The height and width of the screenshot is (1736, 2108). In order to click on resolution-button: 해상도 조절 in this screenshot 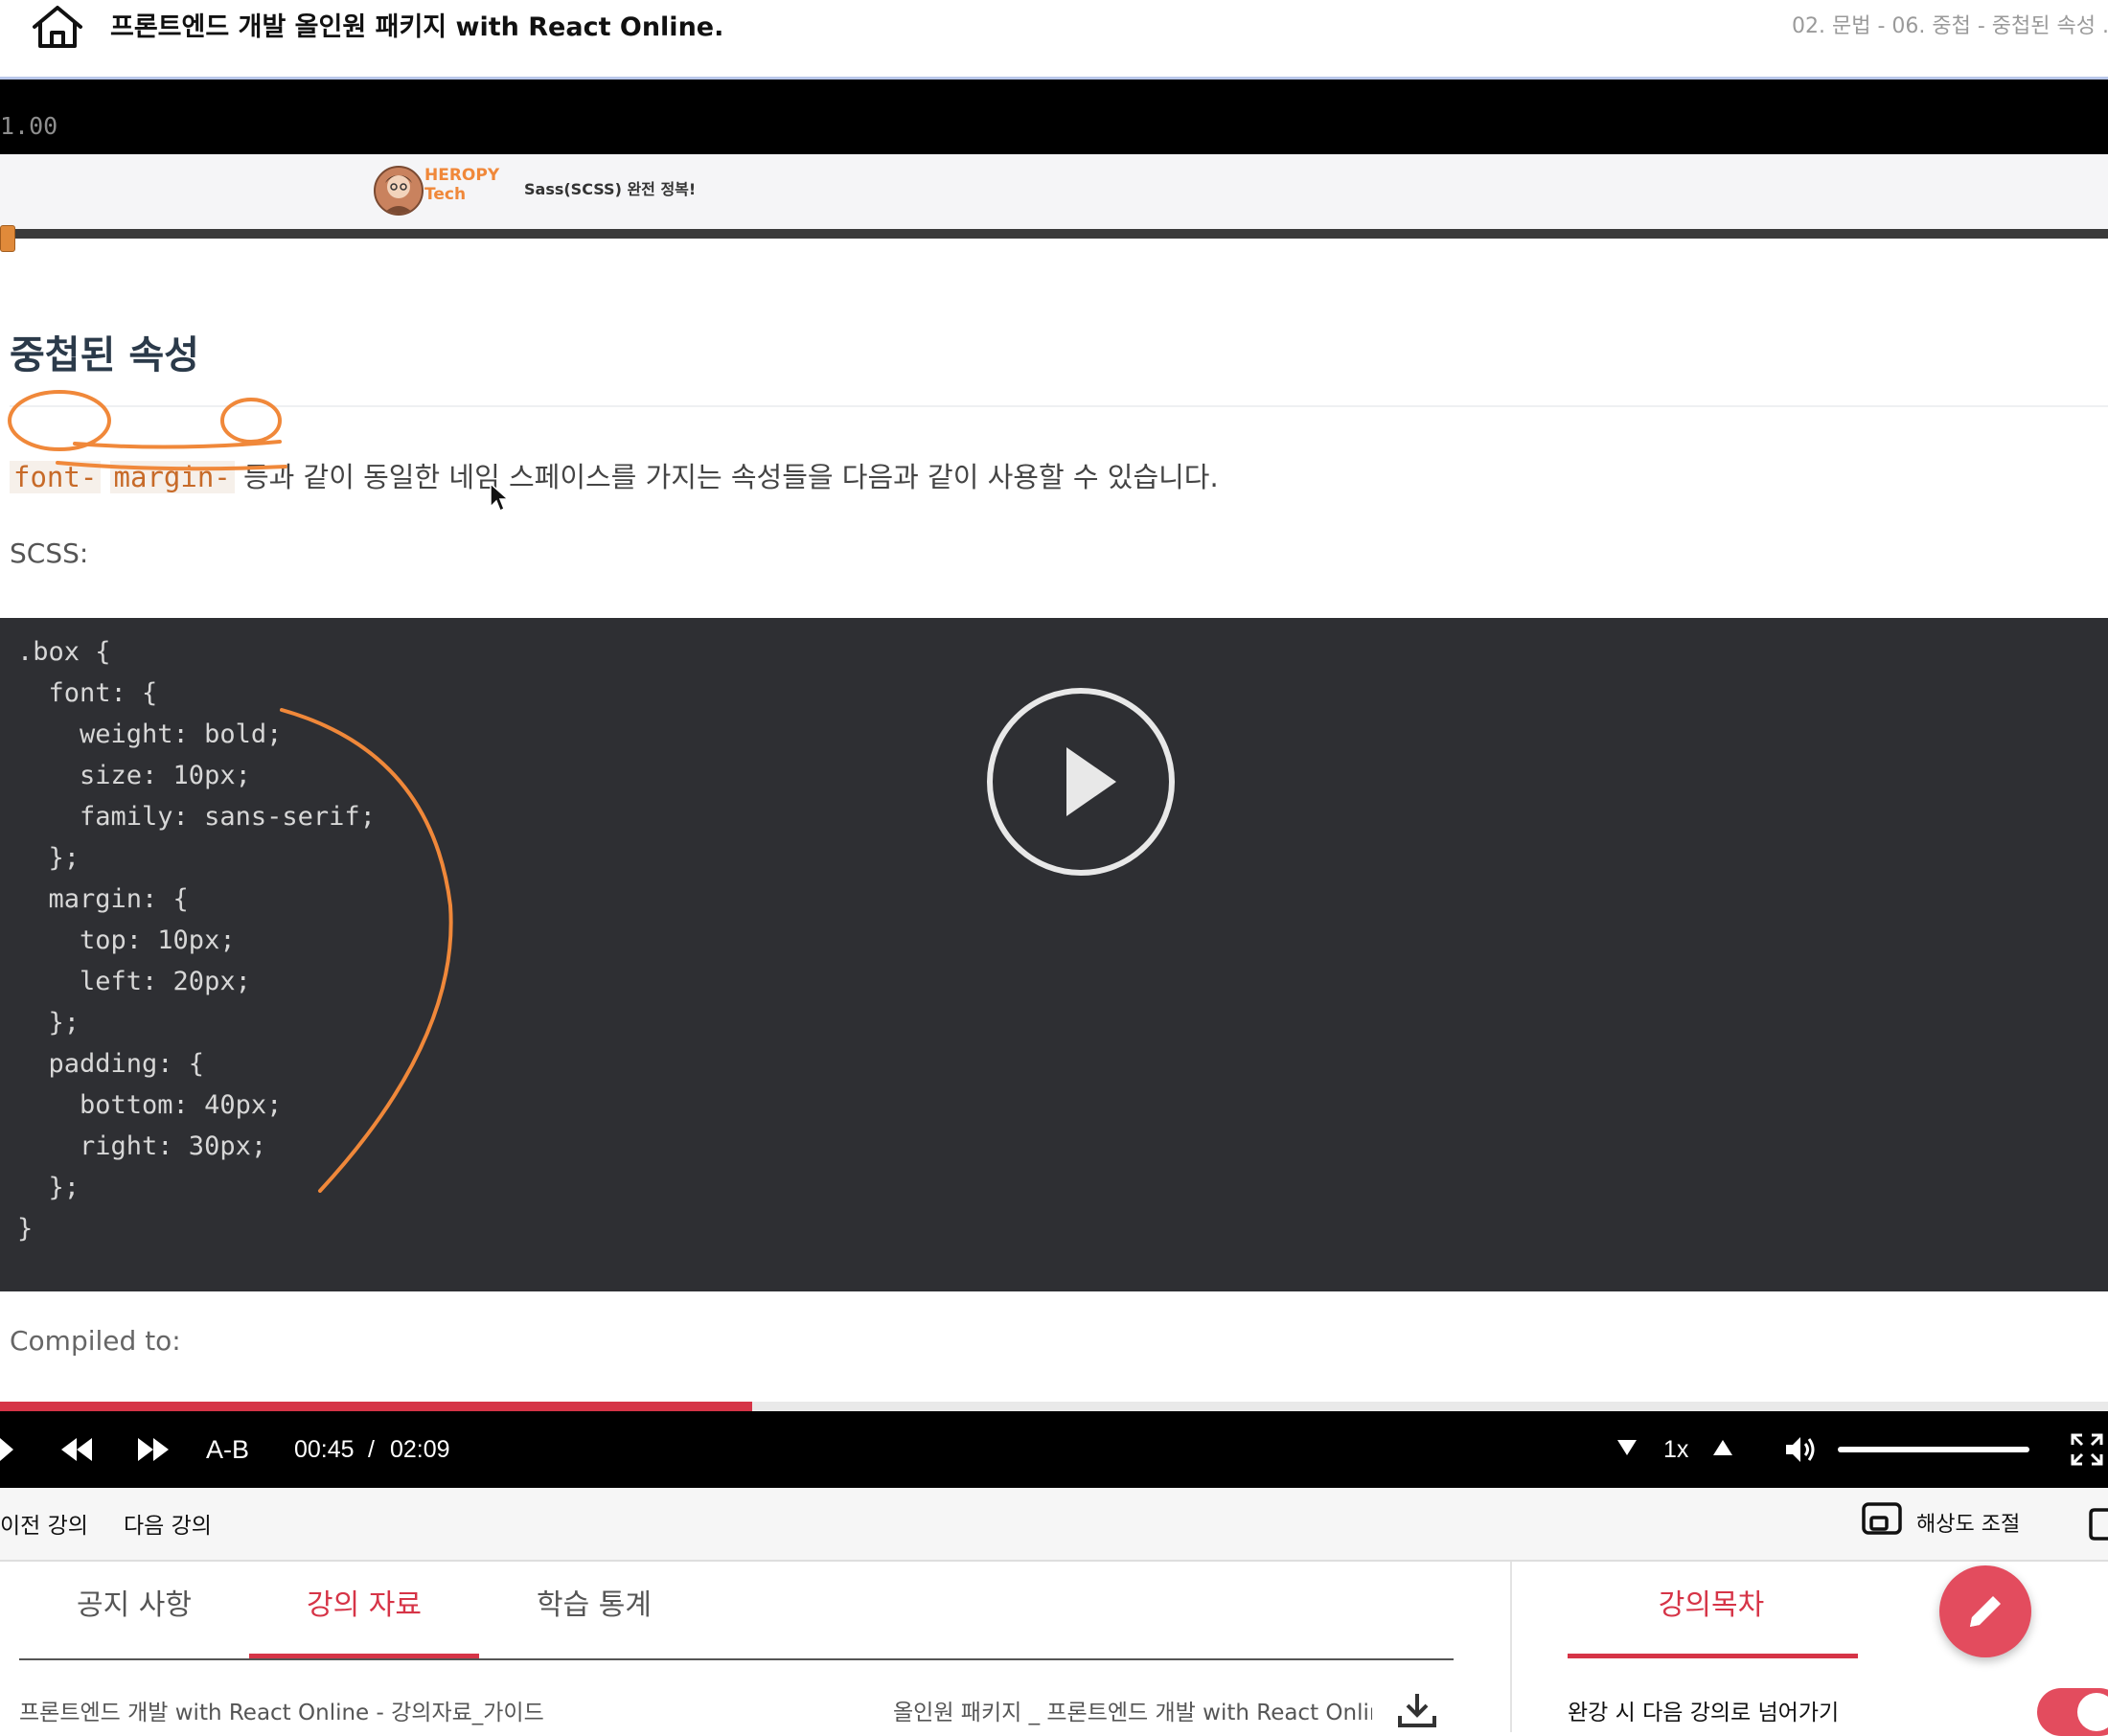, I will do `click(1941, 1522)`.